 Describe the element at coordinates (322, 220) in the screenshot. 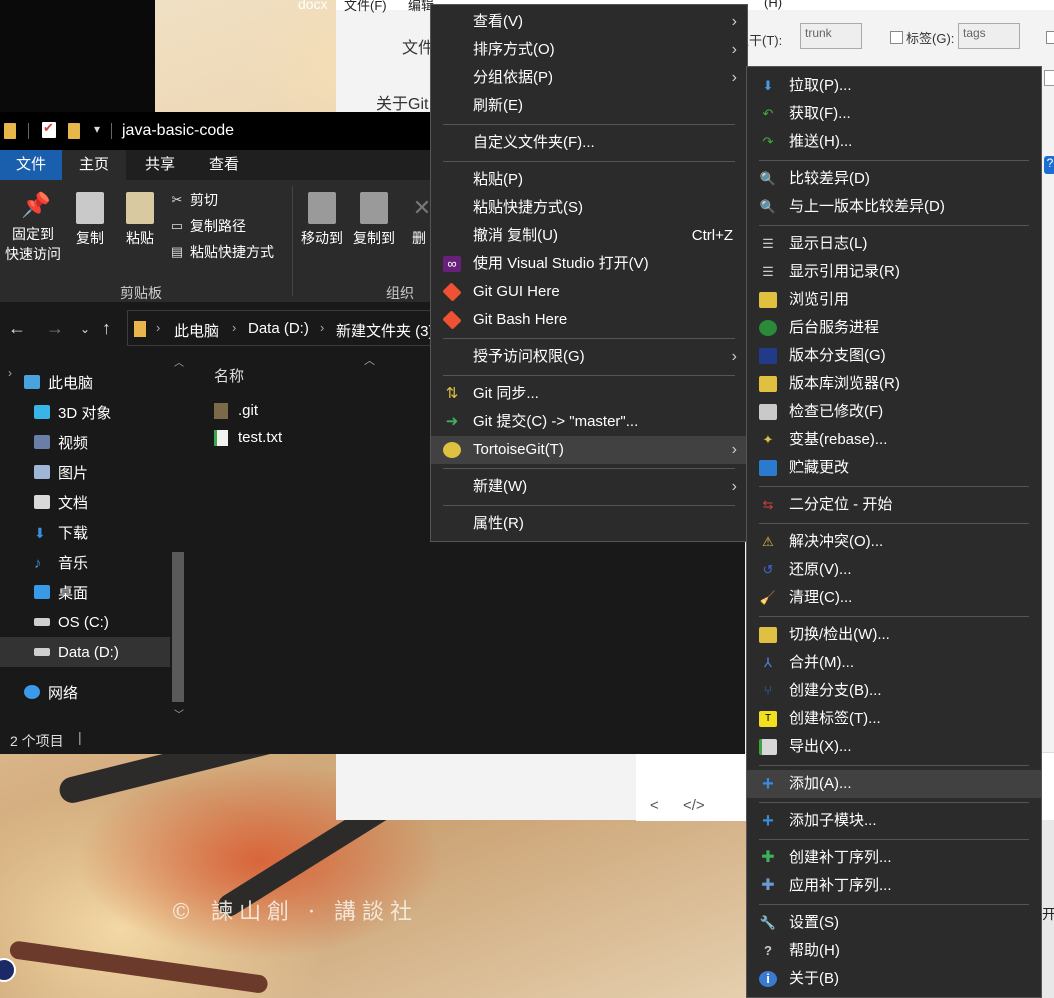

I see `move-to-button: 移动到` at that location.